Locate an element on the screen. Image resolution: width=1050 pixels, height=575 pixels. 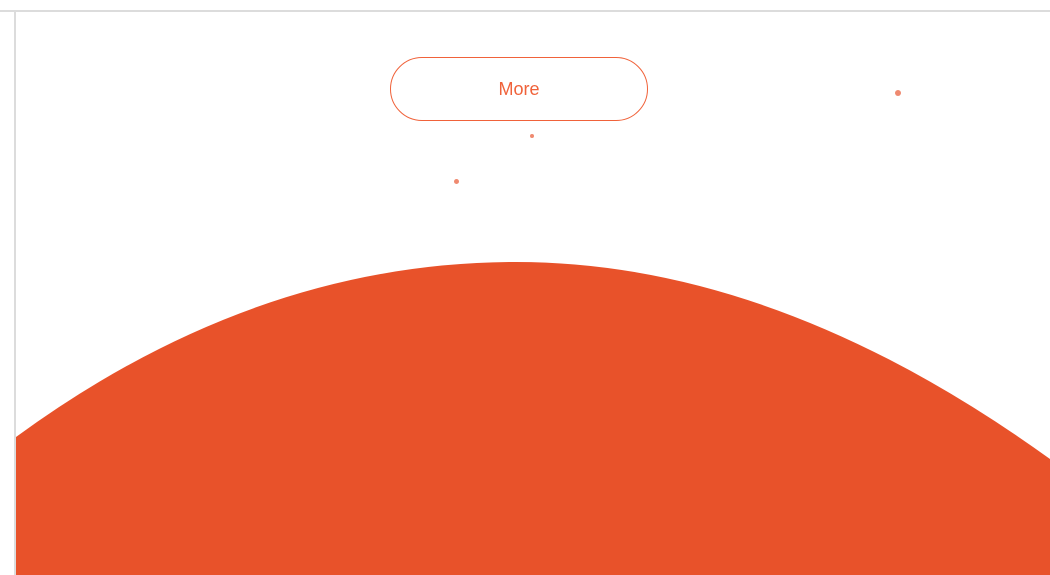
more-button: More is located at coordinates (519, 89).